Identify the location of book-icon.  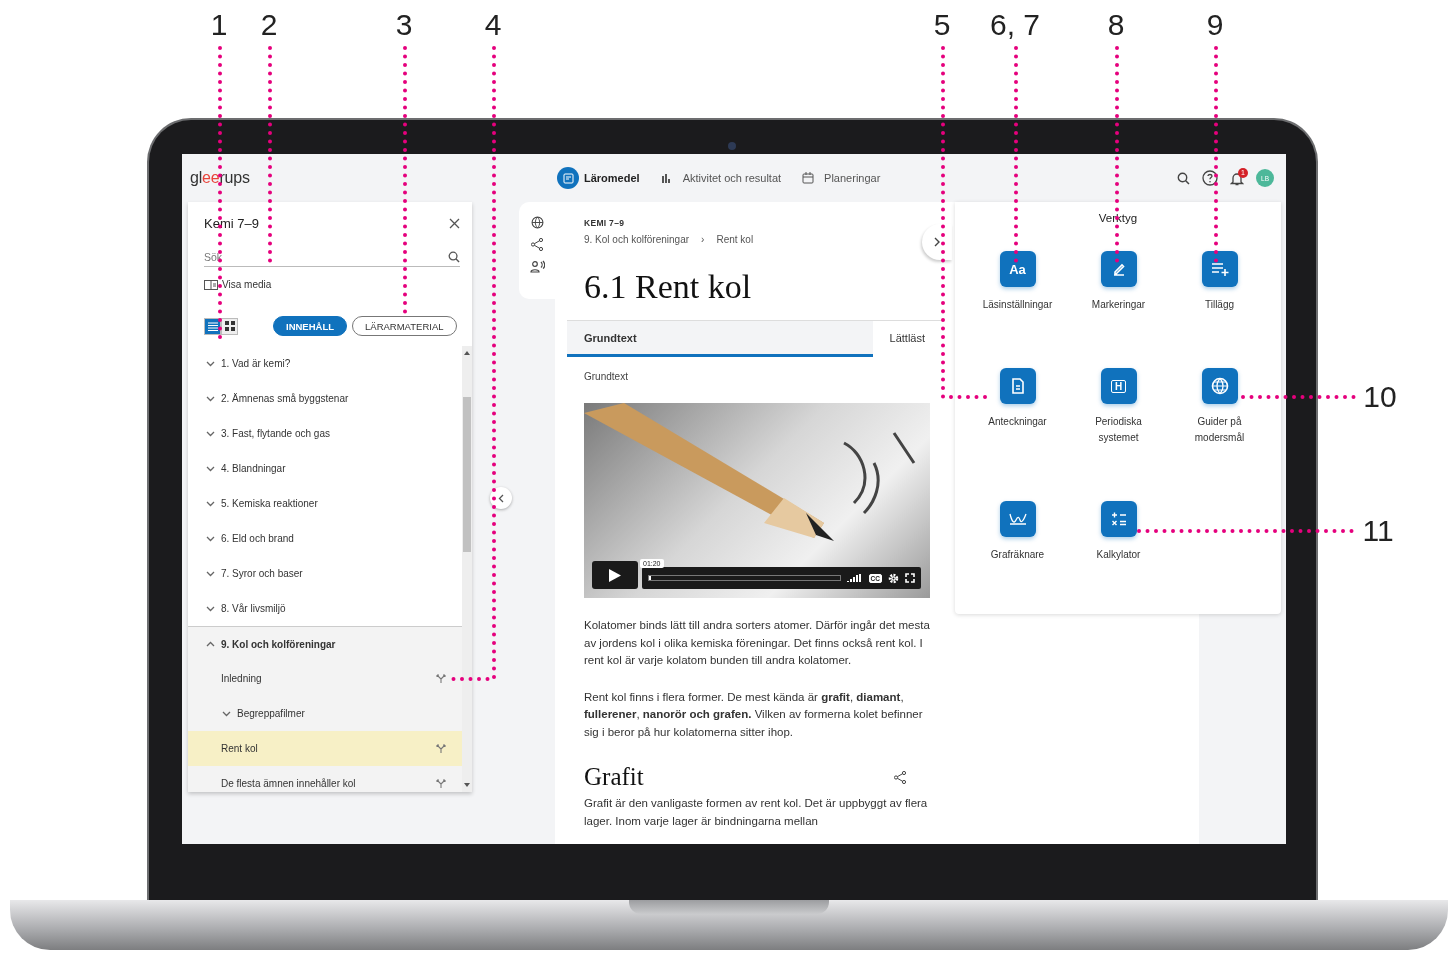
(568, 178).